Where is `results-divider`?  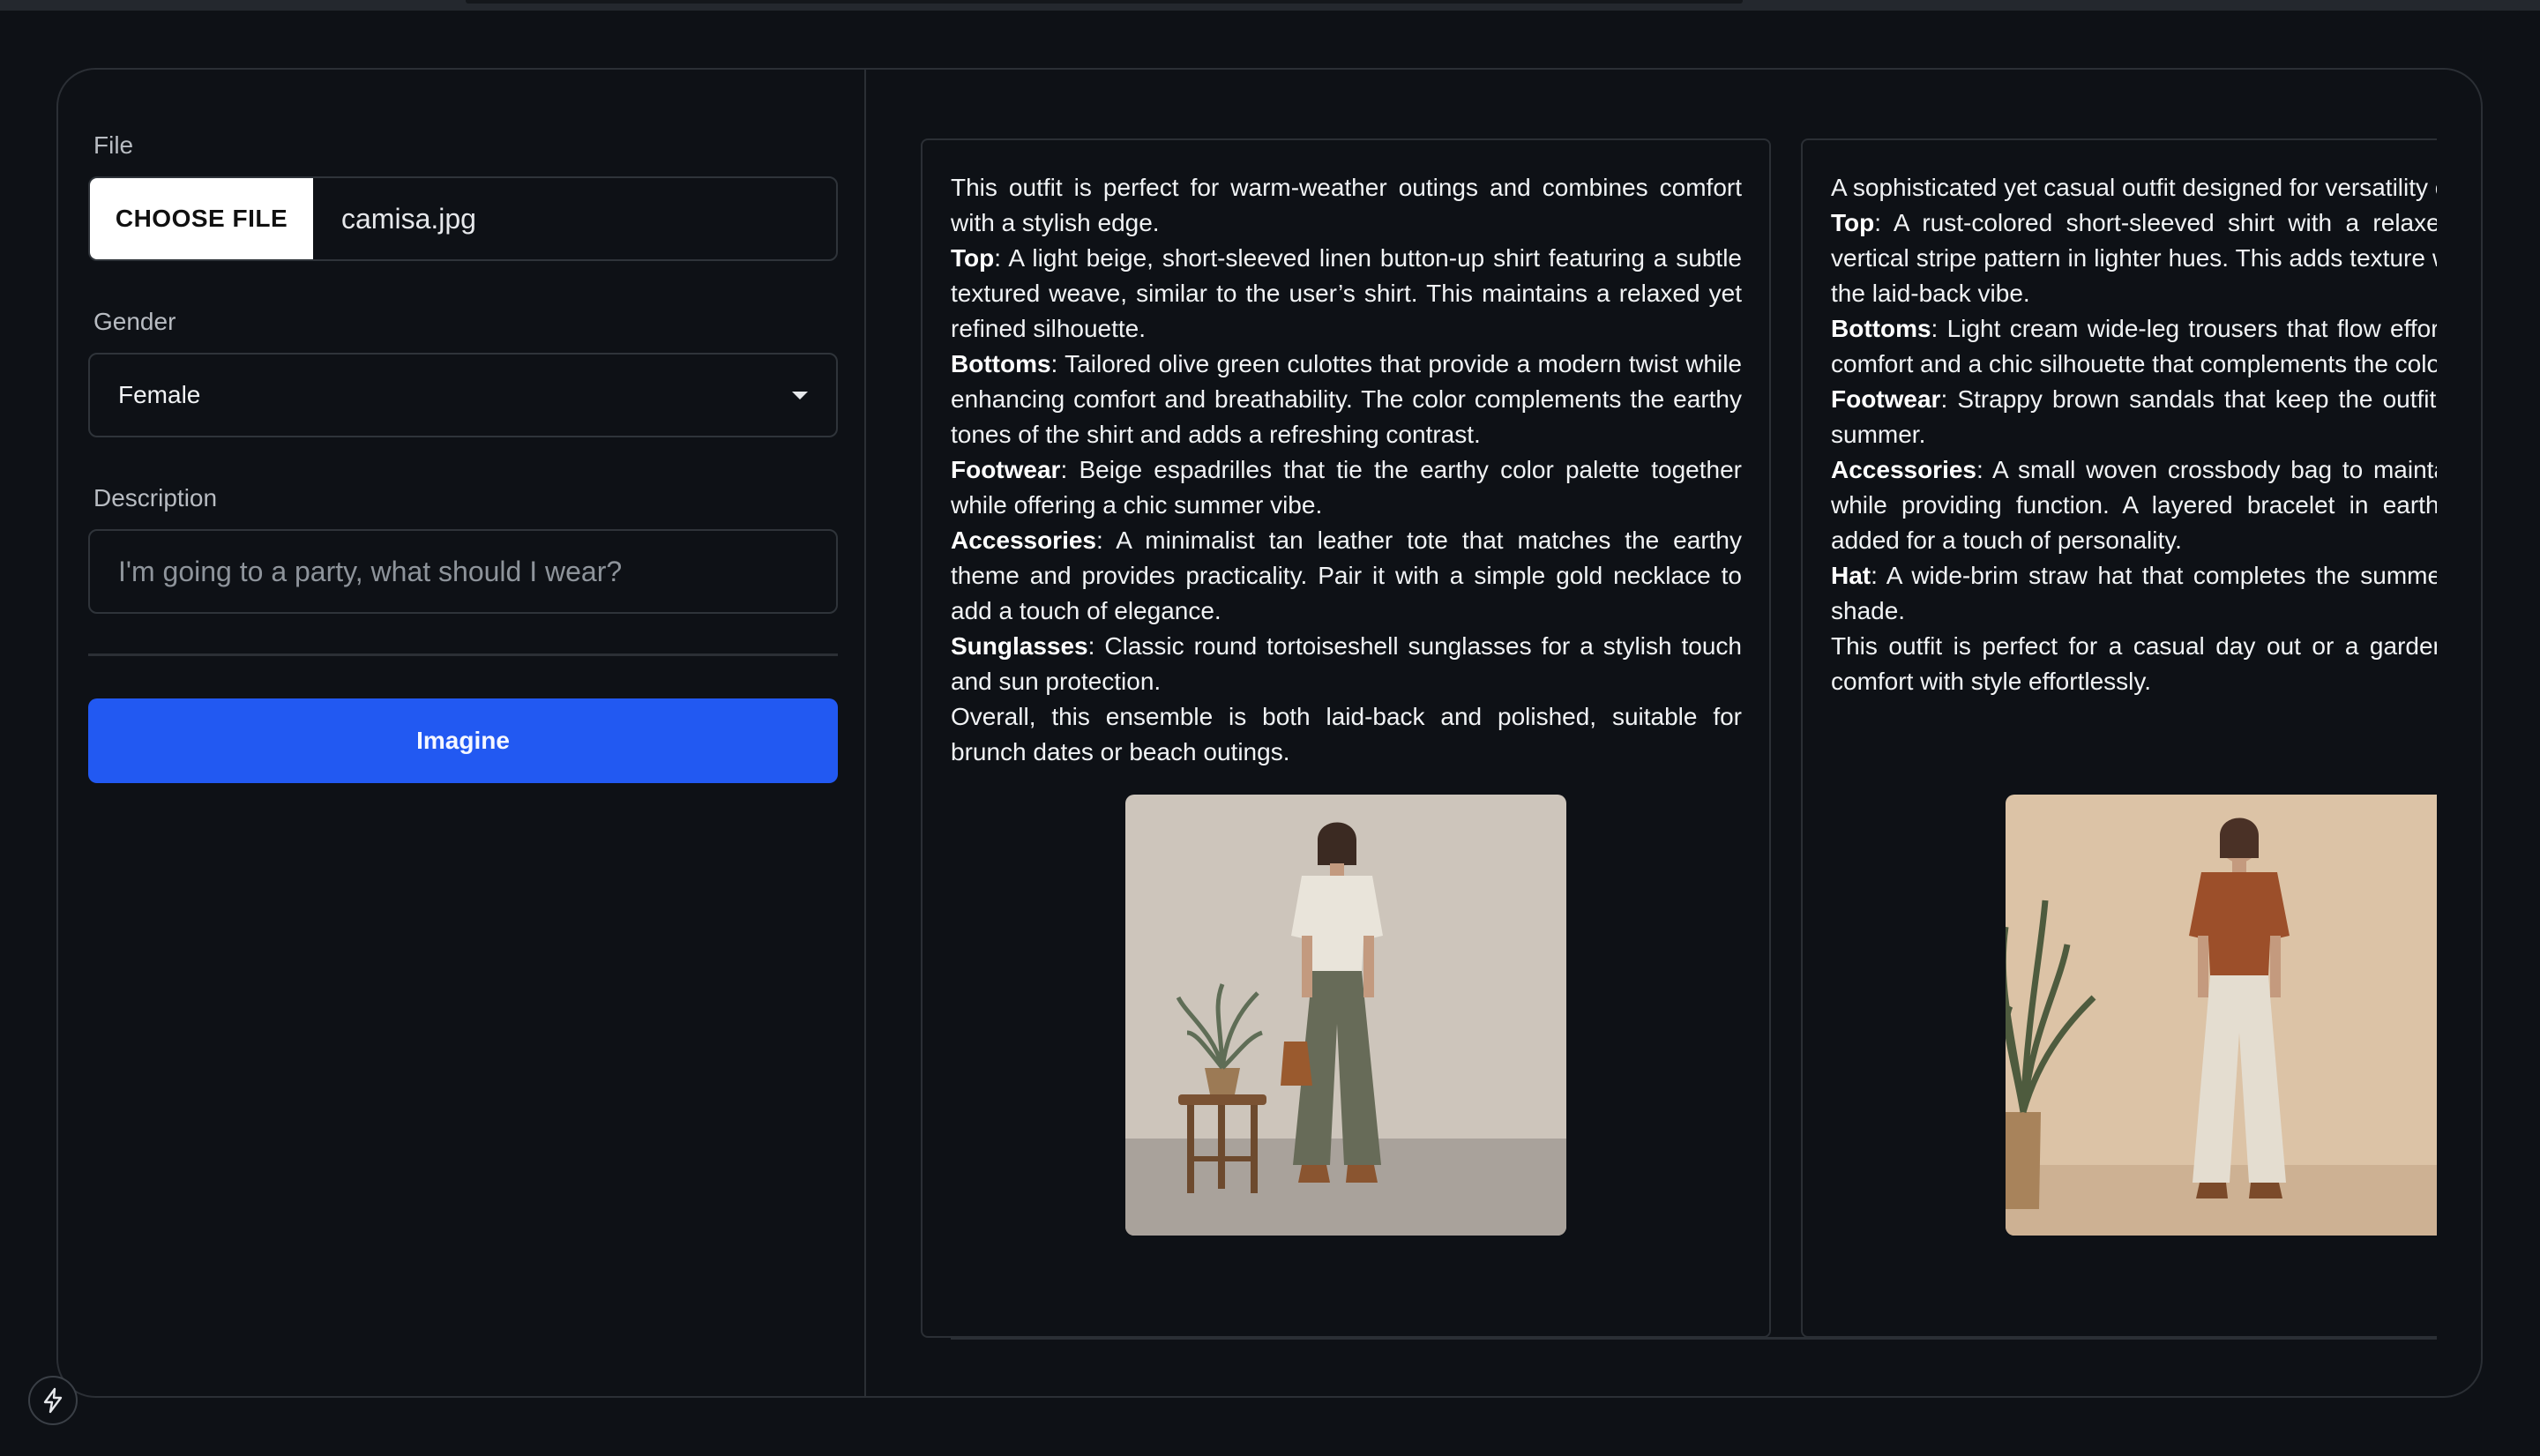
results-divider is located at coordinates (1694, 1338).